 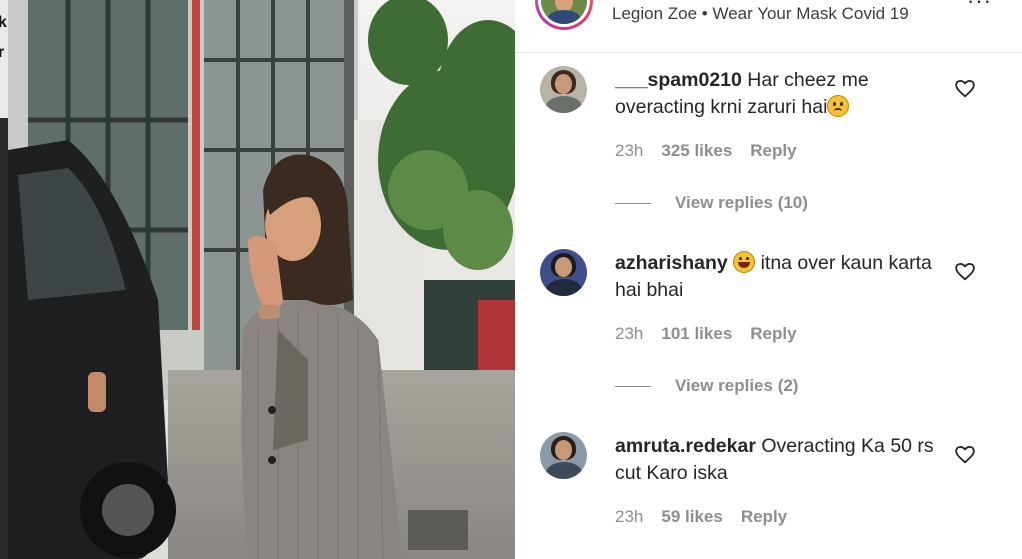 I want to click on comment-likes: 59 likes, so click(x=691, y=516).